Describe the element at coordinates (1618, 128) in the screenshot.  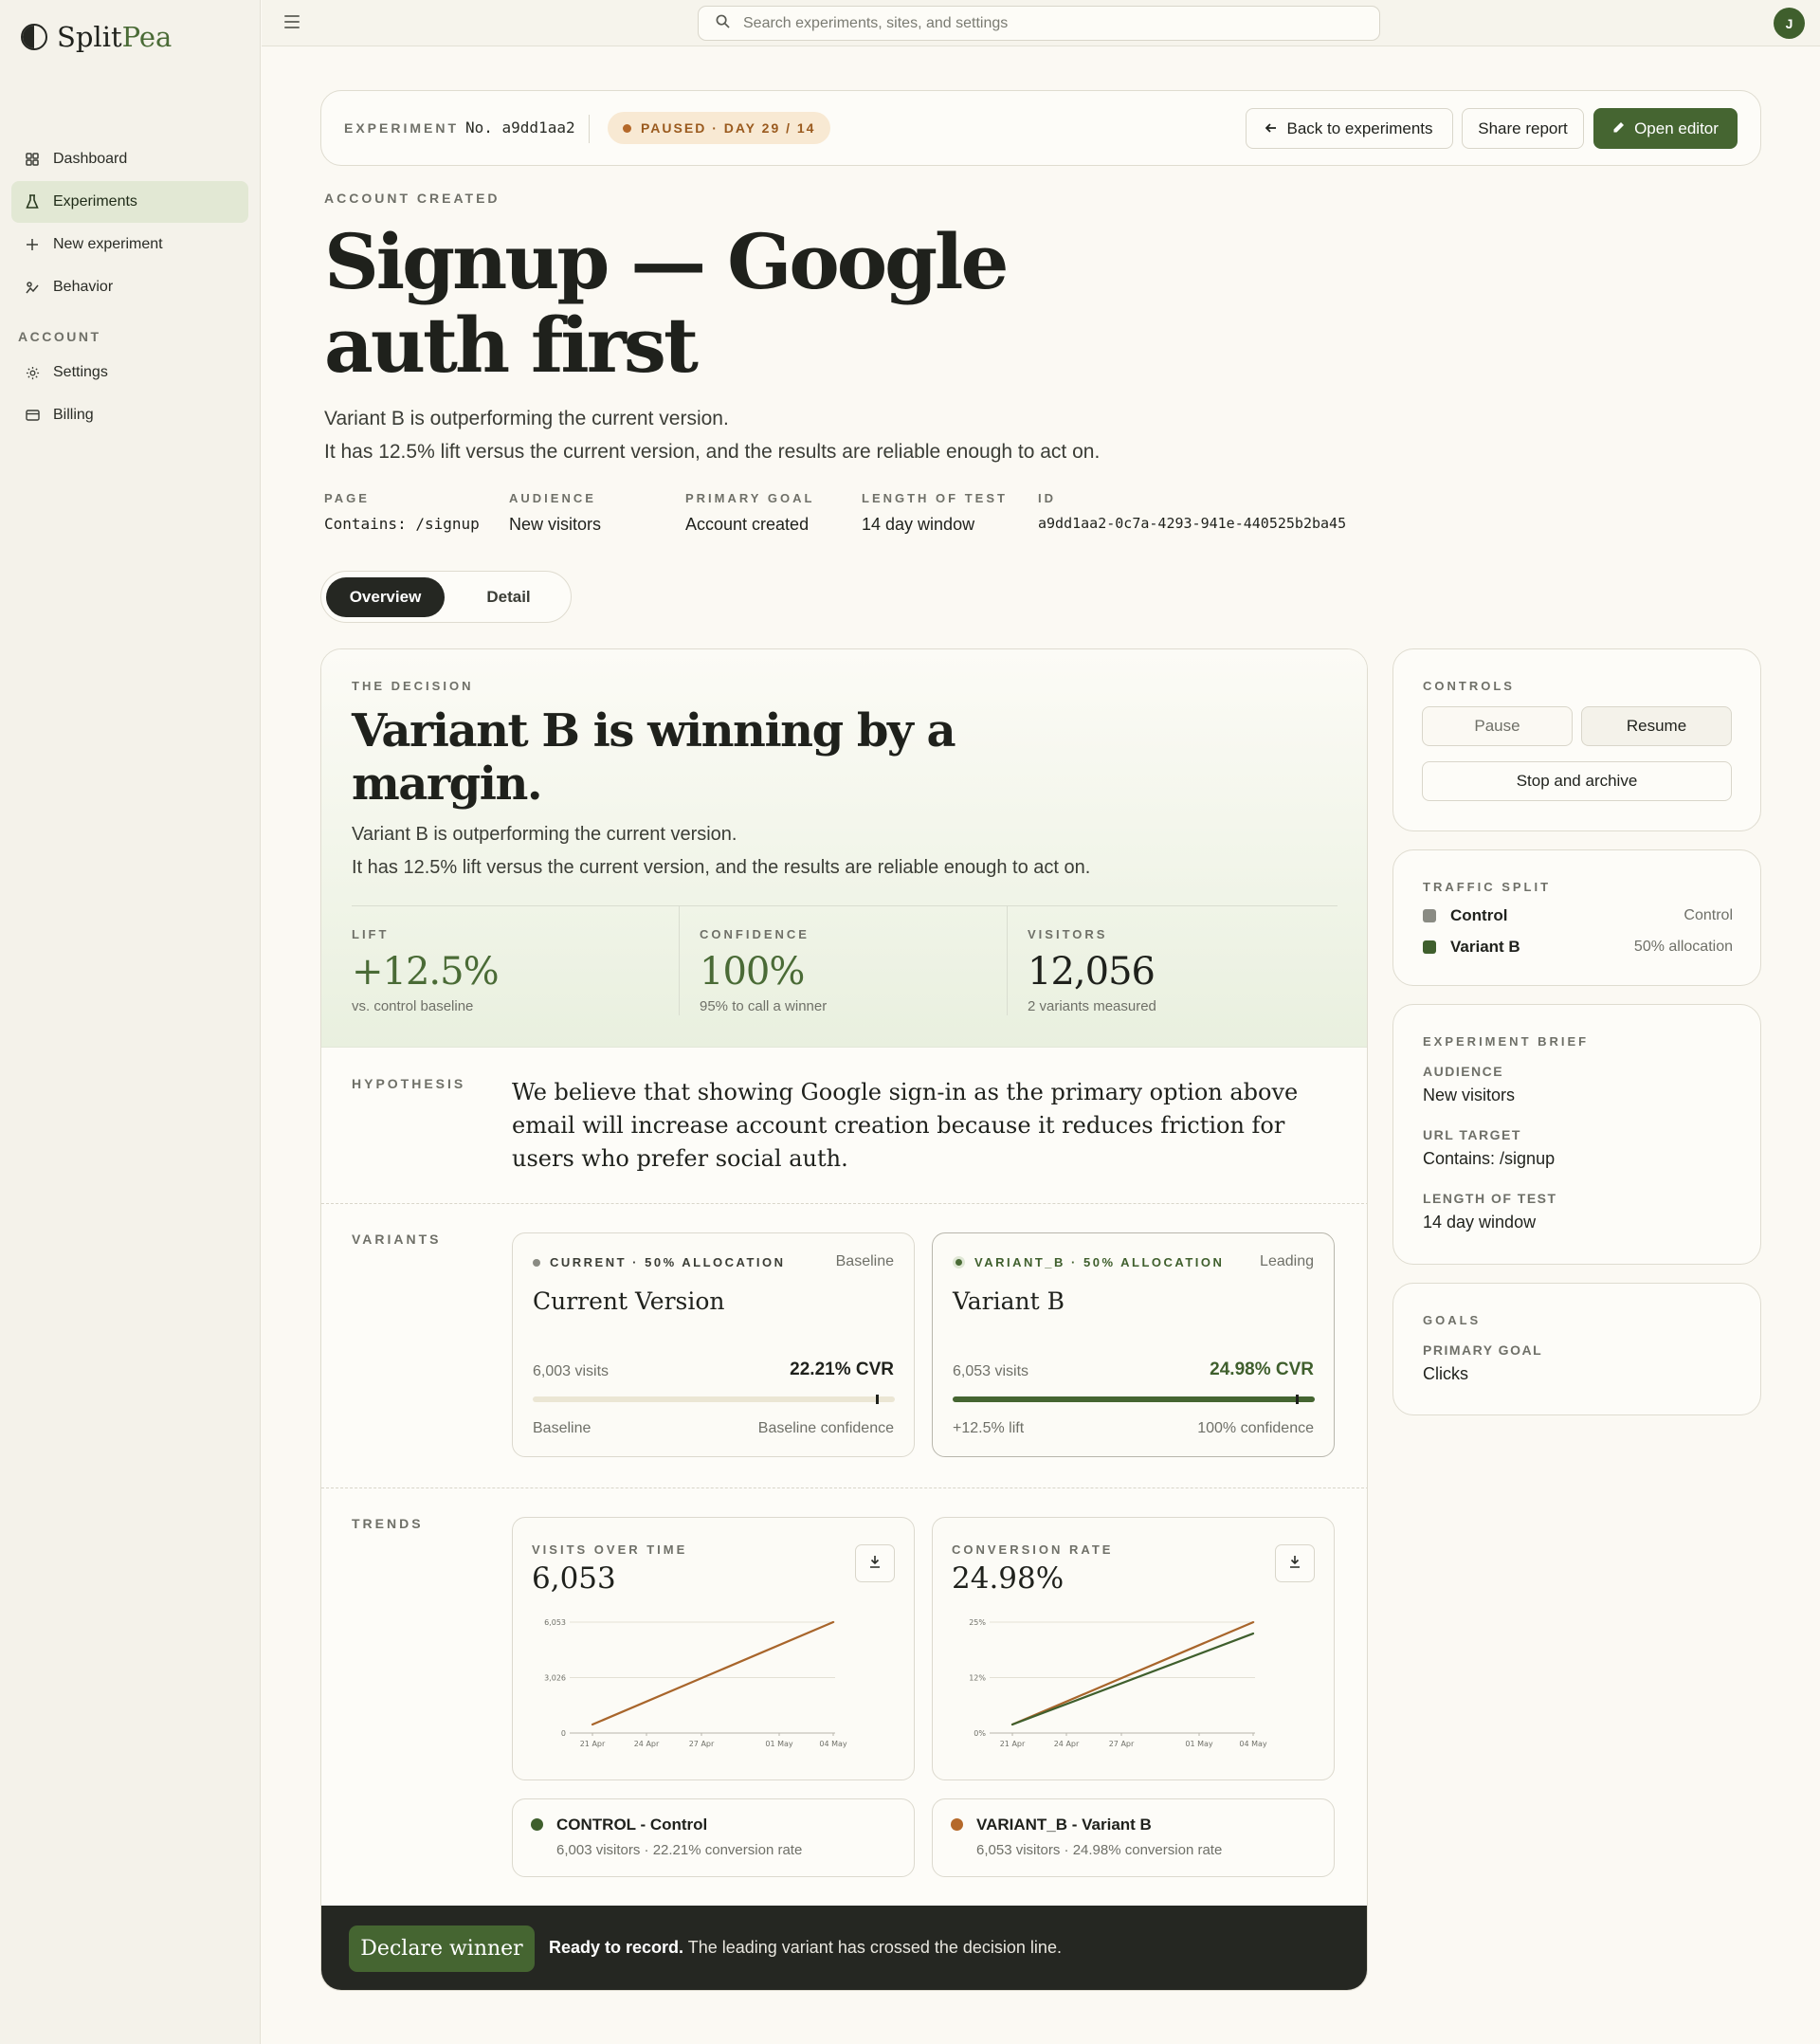
I see `pencil-icon` at that location.